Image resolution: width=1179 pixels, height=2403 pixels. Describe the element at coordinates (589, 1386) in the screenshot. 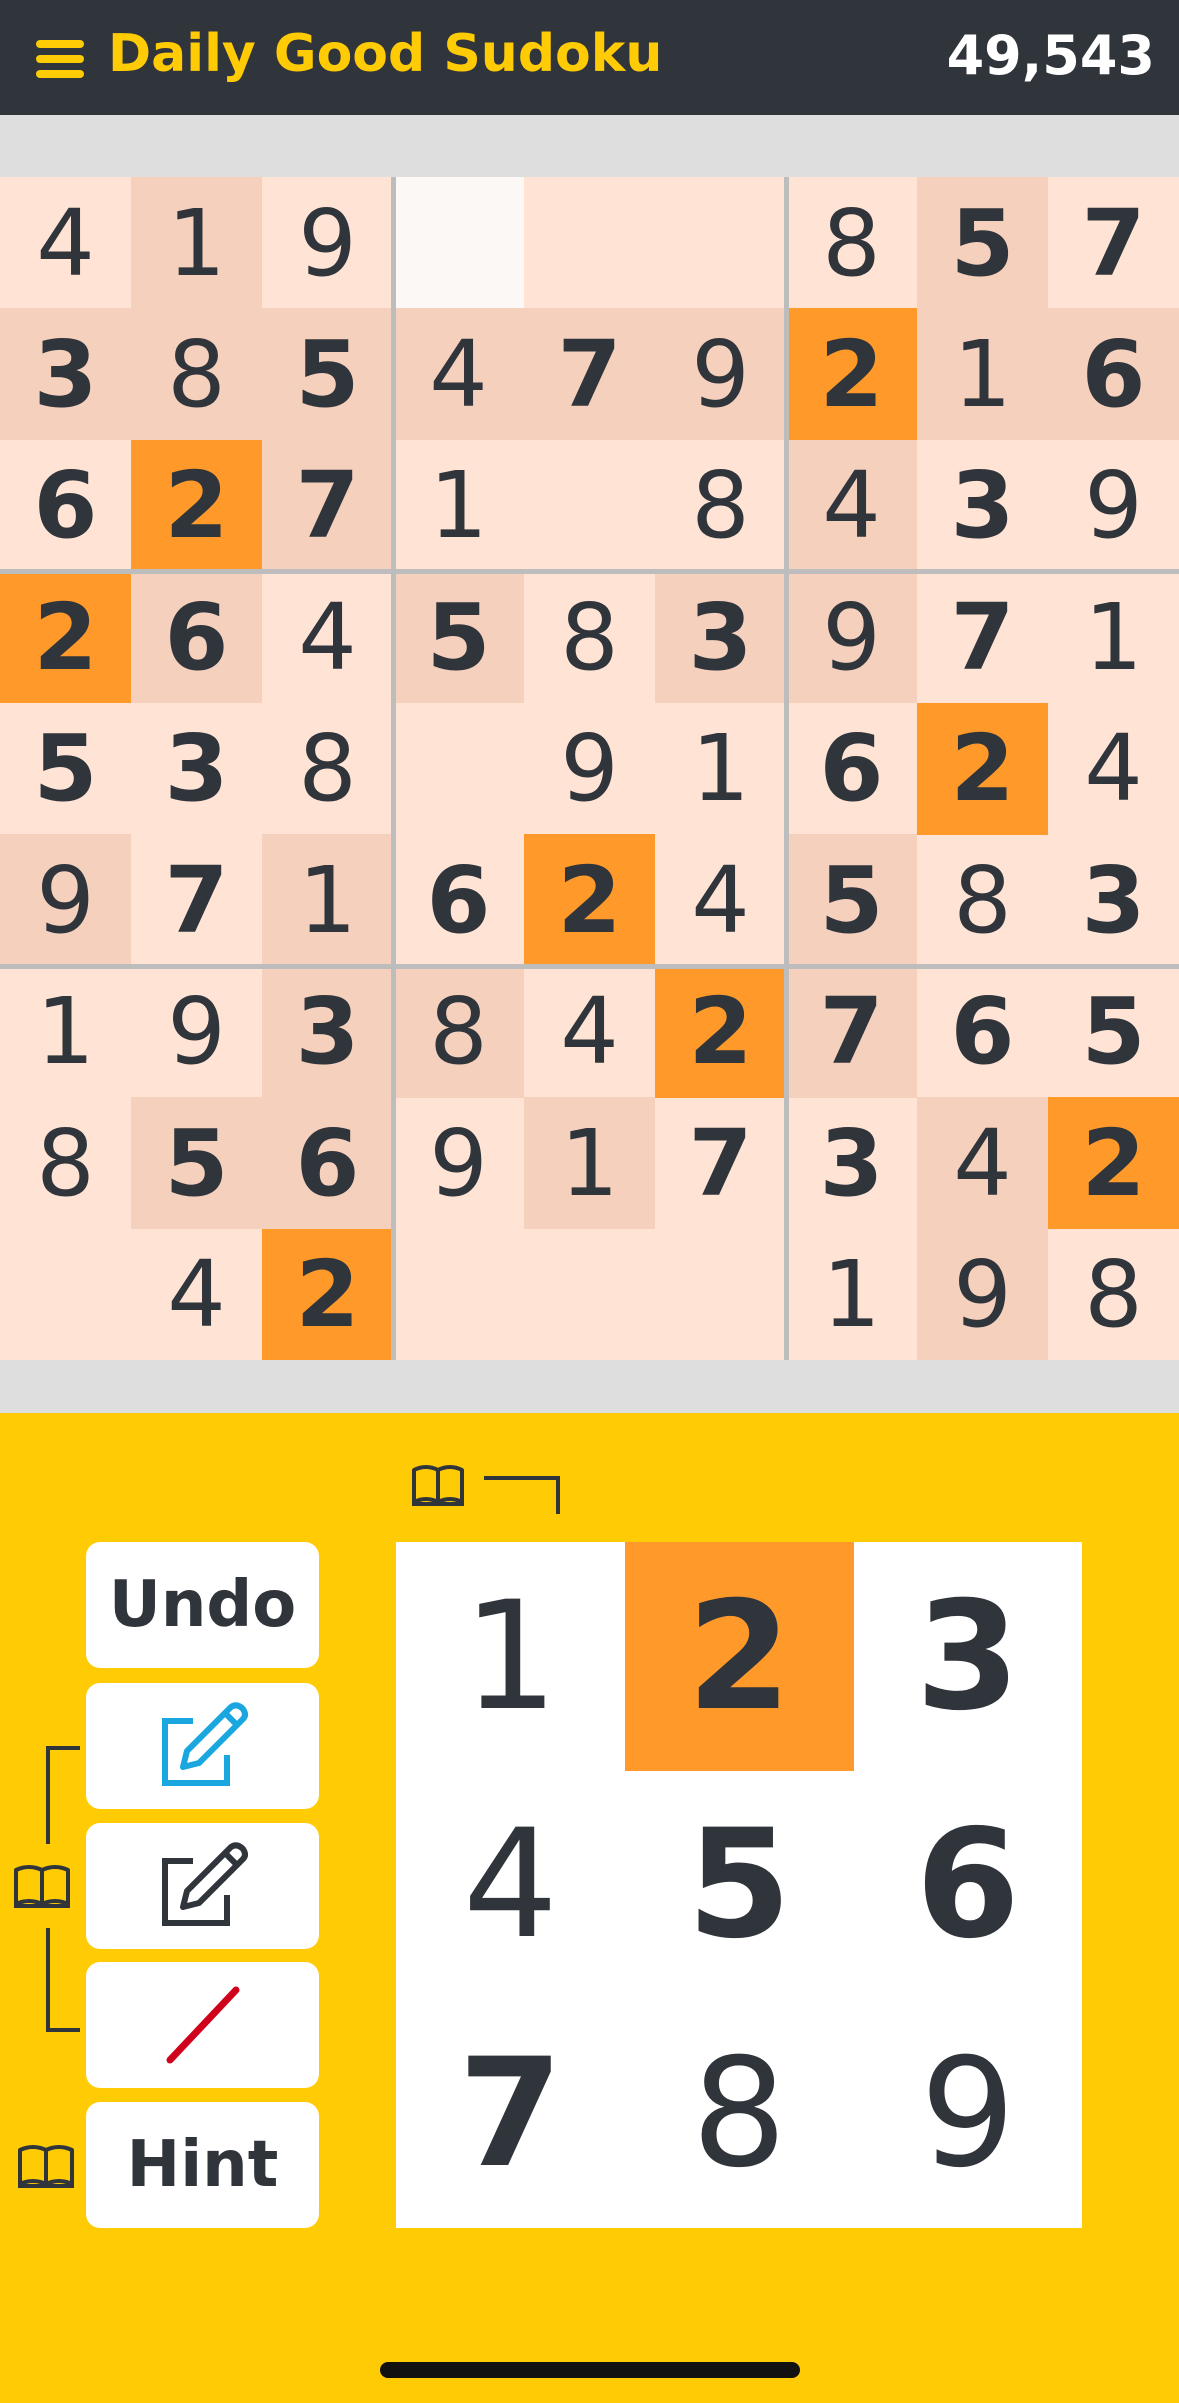

I see `bottom-divider-strip` at that location.